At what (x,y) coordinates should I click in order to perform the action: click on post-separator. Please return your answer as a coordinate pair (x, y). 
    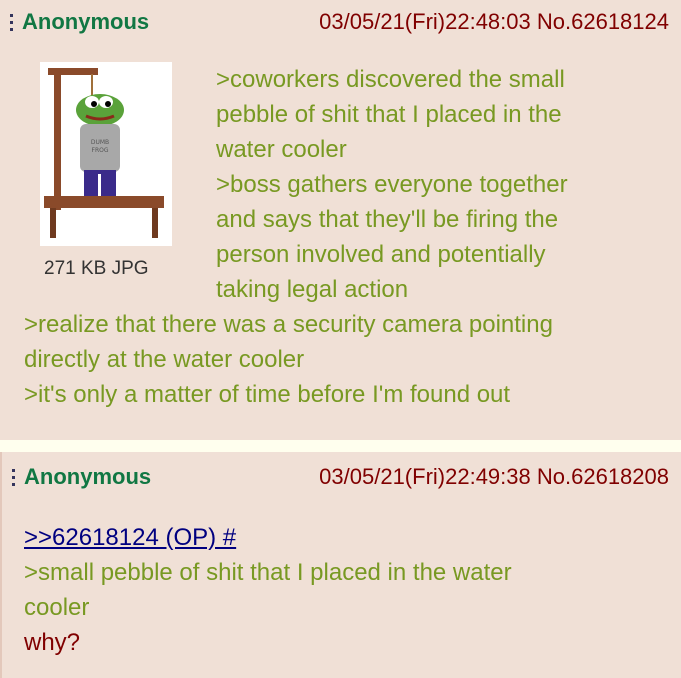
    Looking at the image, I should click on (340, 446).